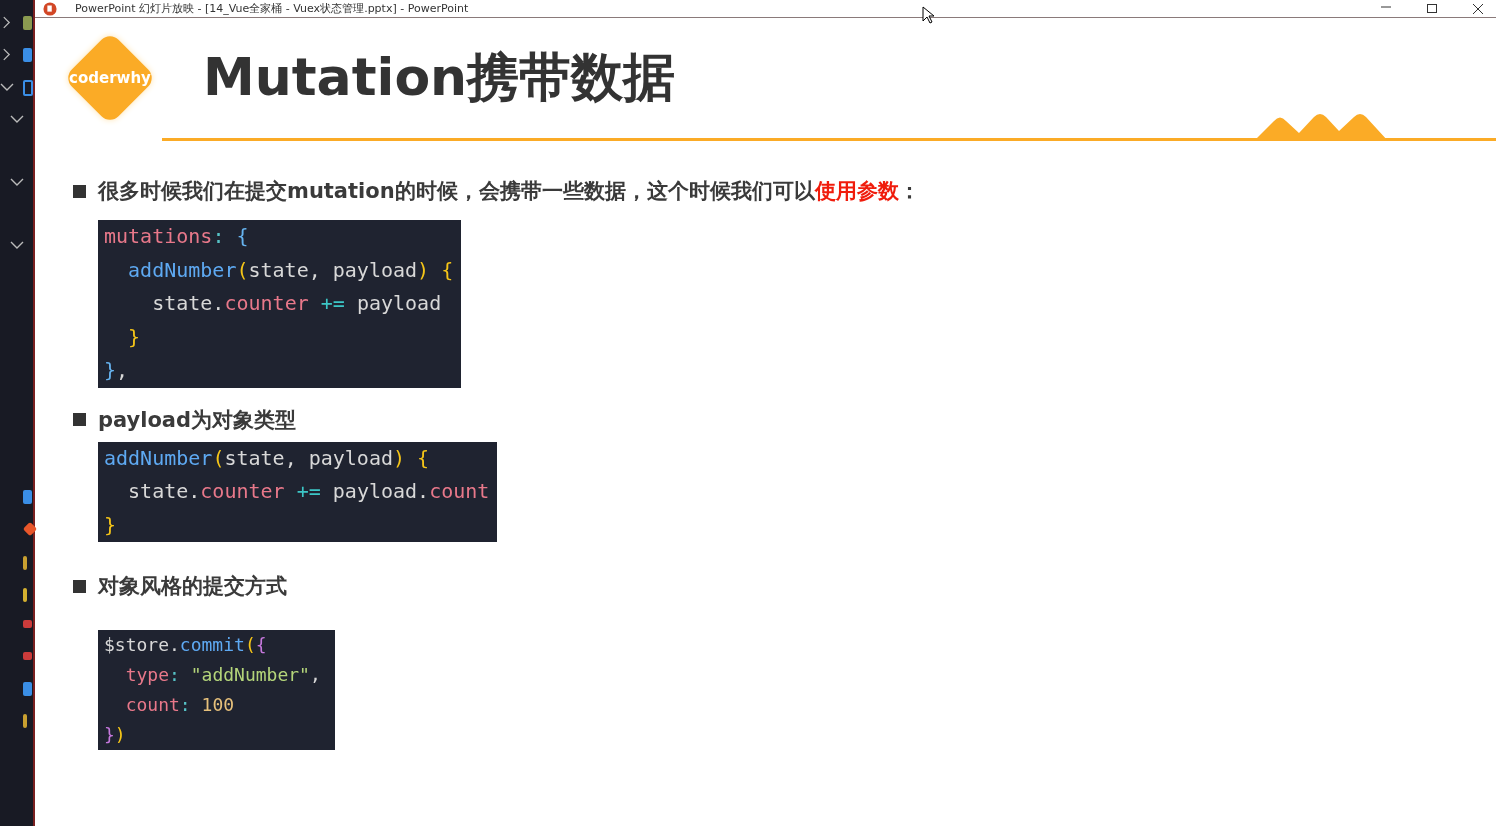 This screenshot has width=1496, height=826. What do you see at coordinates (216, 690) in the screenshot?
I see `code-block: $store.commit({ type: "addNumber", count: 100 })` at bounding box center [216, 690].